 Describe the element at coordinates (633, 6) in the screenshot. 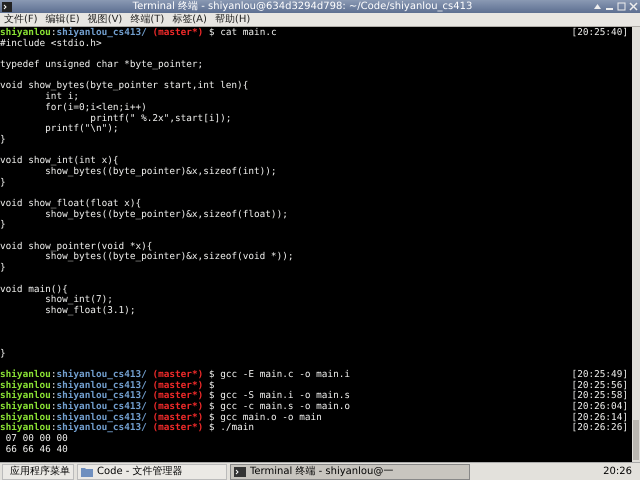

I see `close-icon` at that location.